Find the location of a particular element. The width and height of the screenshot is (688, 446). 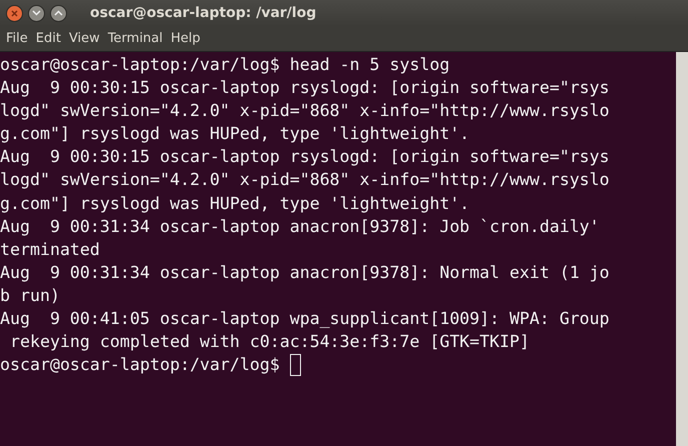

output-line: Aug 9 00:31:34 oscar-laptop anacron[9378]: Job `cron.daily' is located at coordinates (300, 227).